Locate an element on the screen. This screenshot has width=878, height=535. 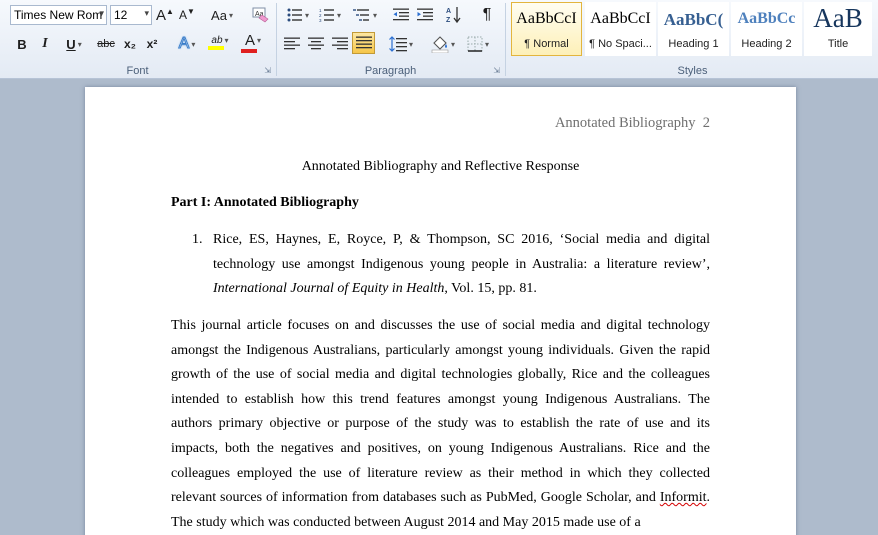
change-case-button: Aa ▾ is located at coordinates (222, 15).